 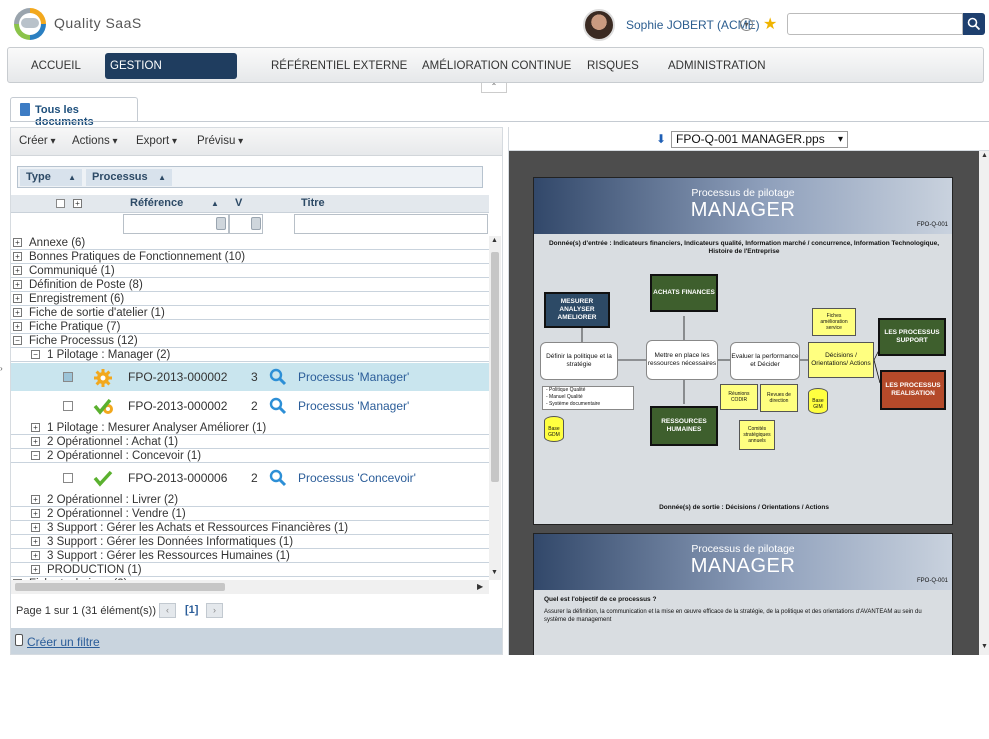 What do you see at coordinates (37, 141) in the screenshot?
I see `create-menu: Créer` at bounding box center [37, 141].